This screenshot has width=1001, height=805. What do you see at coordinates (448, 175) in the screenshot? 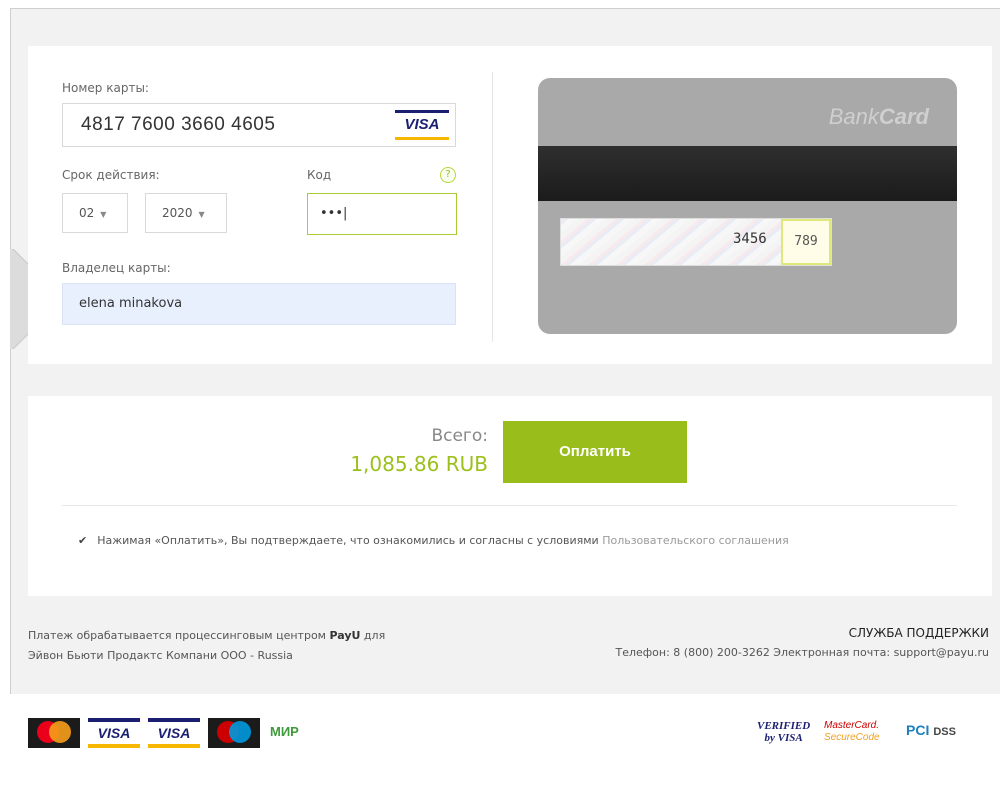
I see `help-icon: ?` at bounding box center [448, 175].